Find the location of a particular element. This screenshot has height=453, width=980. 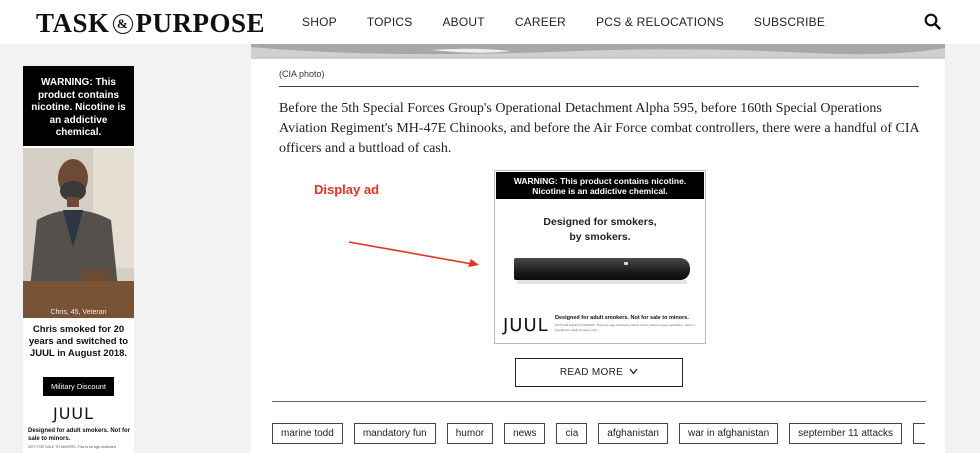

logo-text-right: PURPOSE is located at coordinates (200, 23).